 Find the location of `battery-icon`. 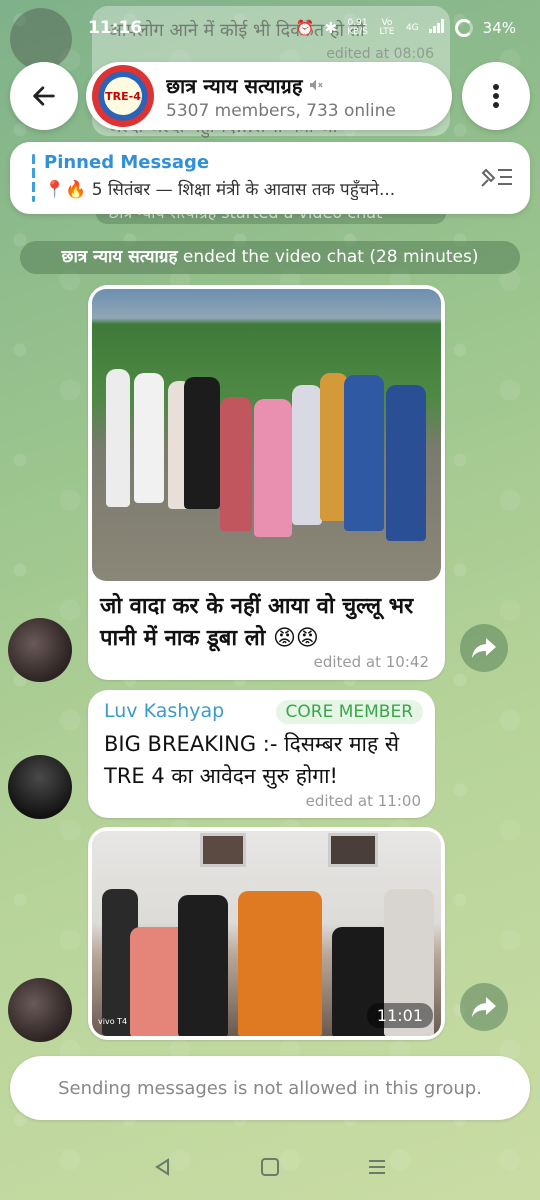

battery-icon is located at coordinates (463, 28).